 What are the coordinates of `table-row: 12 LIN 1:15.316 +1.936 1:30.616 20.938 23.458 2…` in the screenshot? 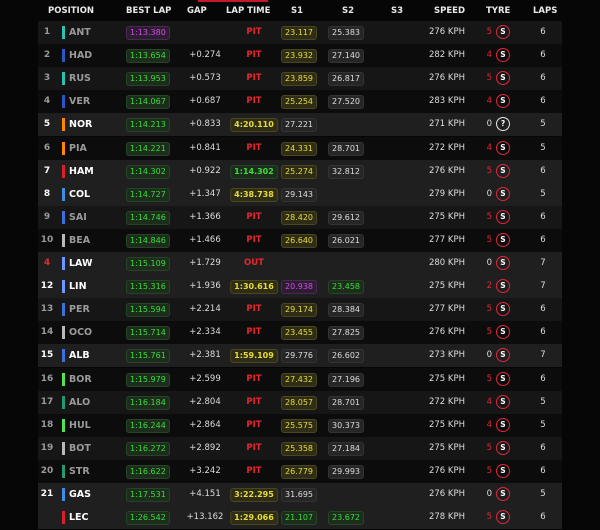 It's located at (300, 287).